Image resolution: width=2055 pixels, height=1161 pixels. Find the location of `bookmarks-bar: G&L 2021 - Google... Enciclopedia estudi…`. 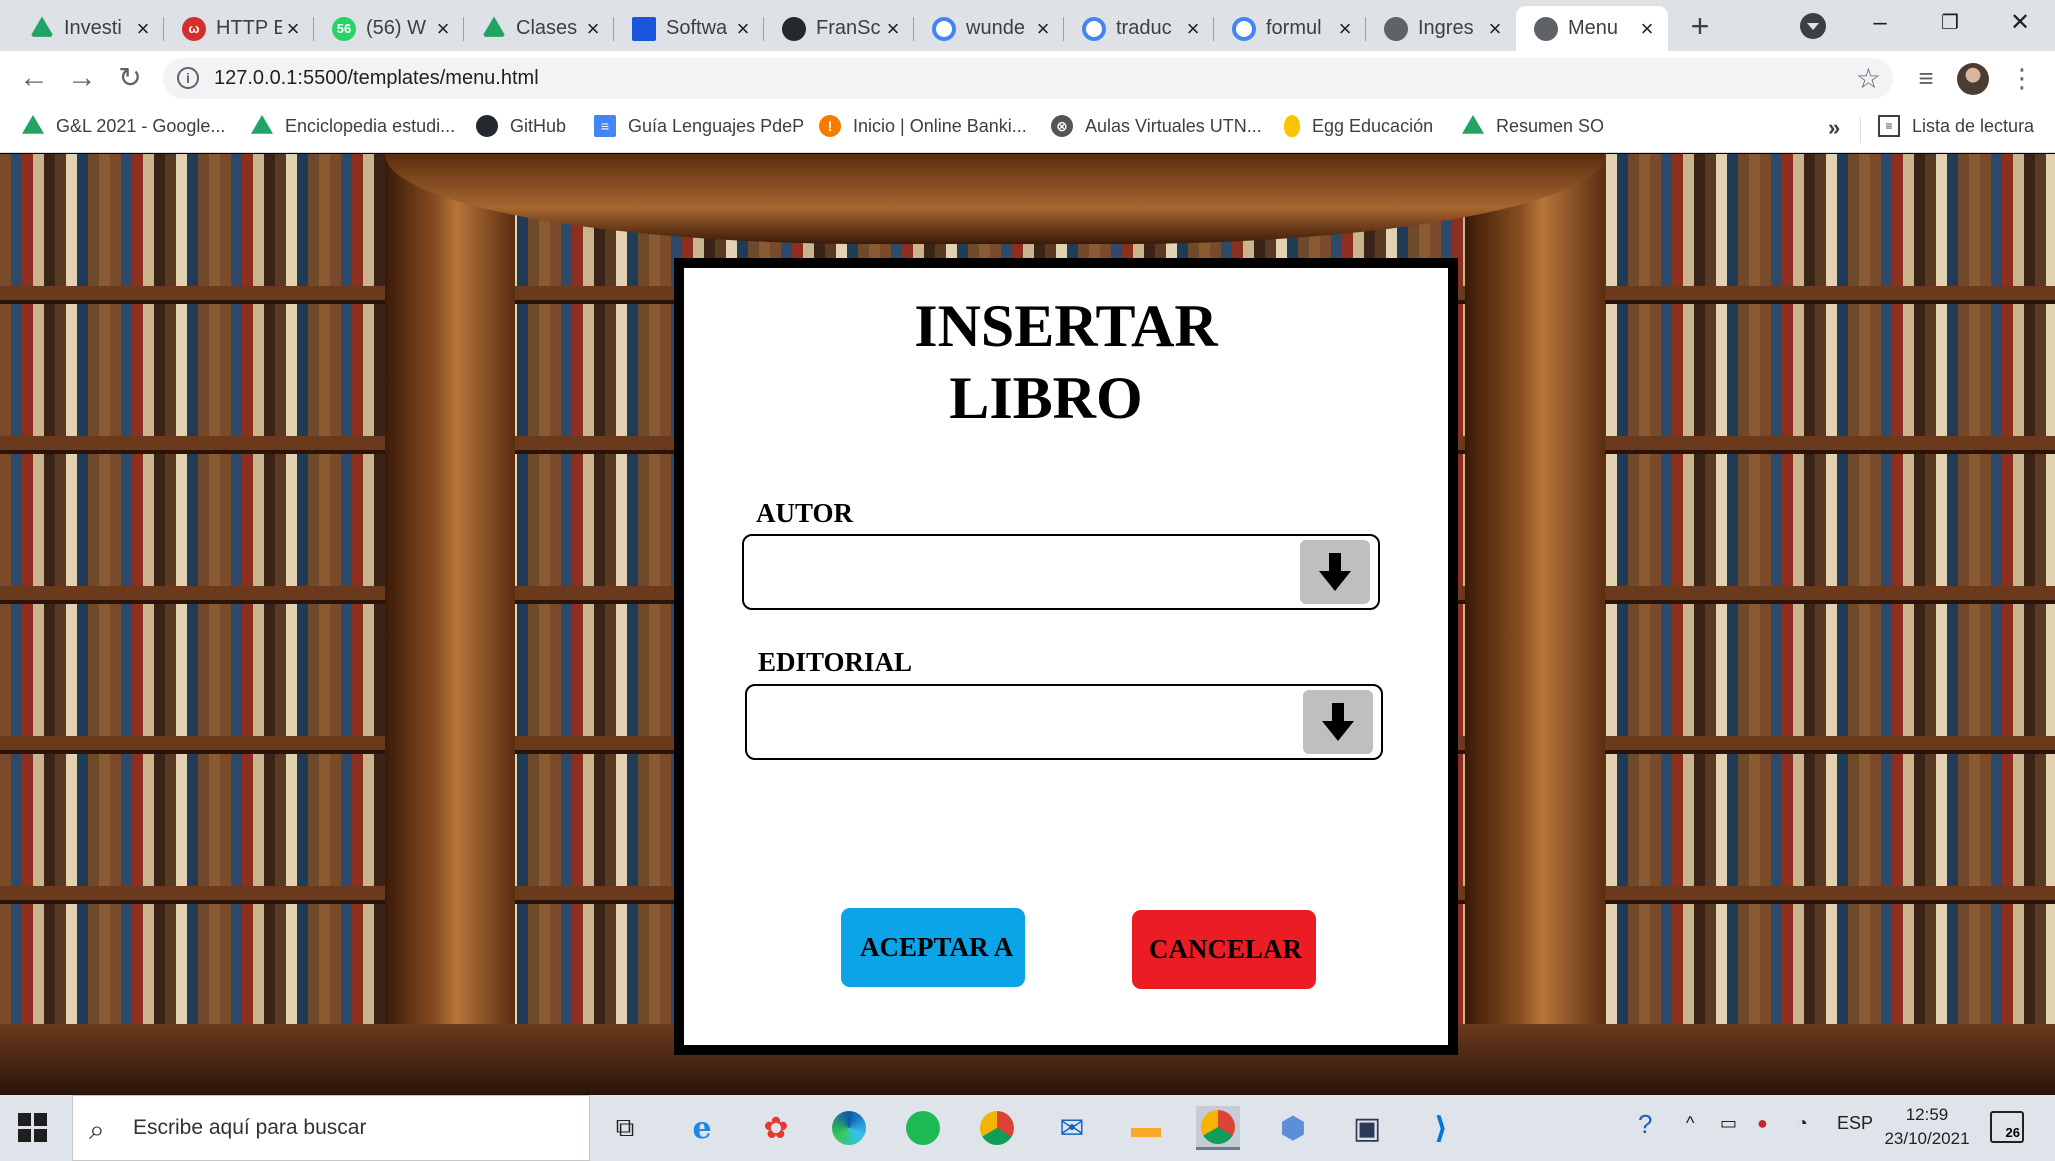

bookmarks-bar: G&L 2021 - Google... Enciclopedia estudi… is located at coordinates (1027, 129).